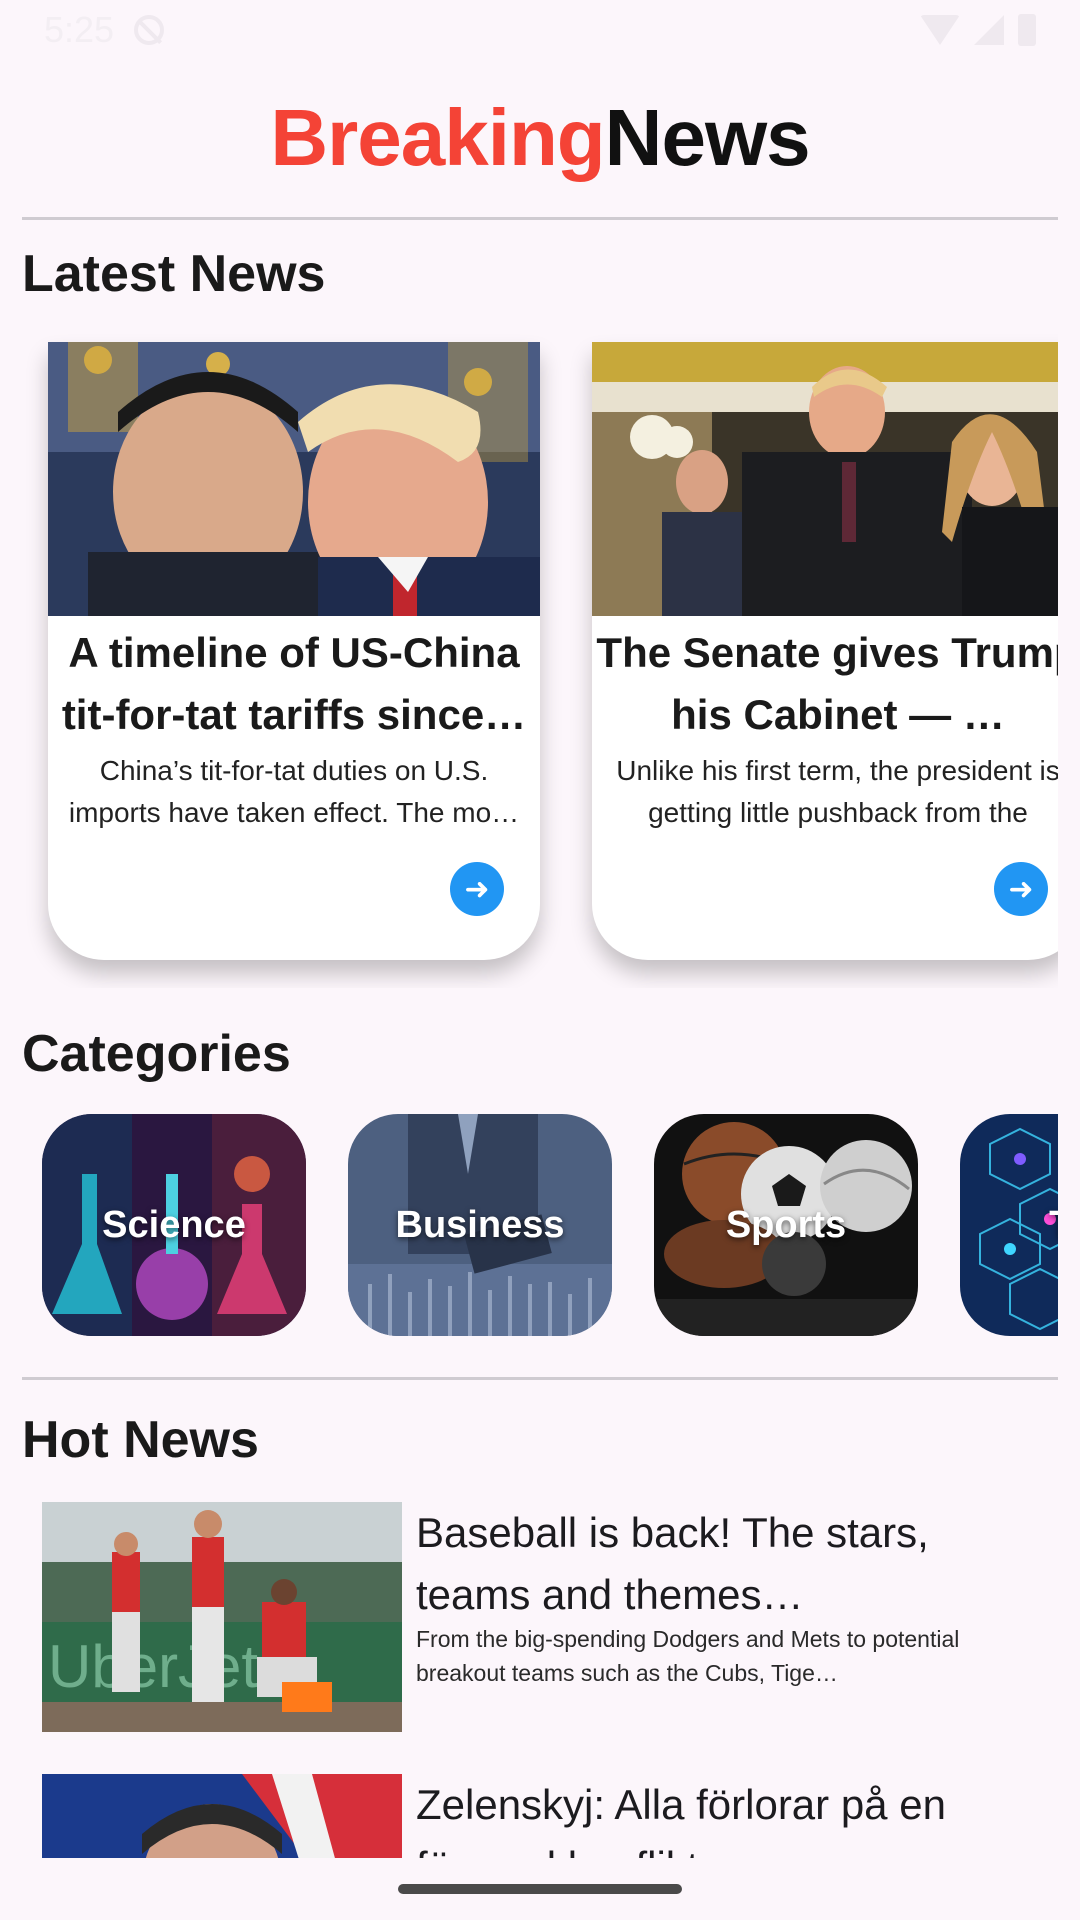  Describe the element at coordinates (168, 1666) in the screenshot. I see `svg-text: UberJets` at that location.